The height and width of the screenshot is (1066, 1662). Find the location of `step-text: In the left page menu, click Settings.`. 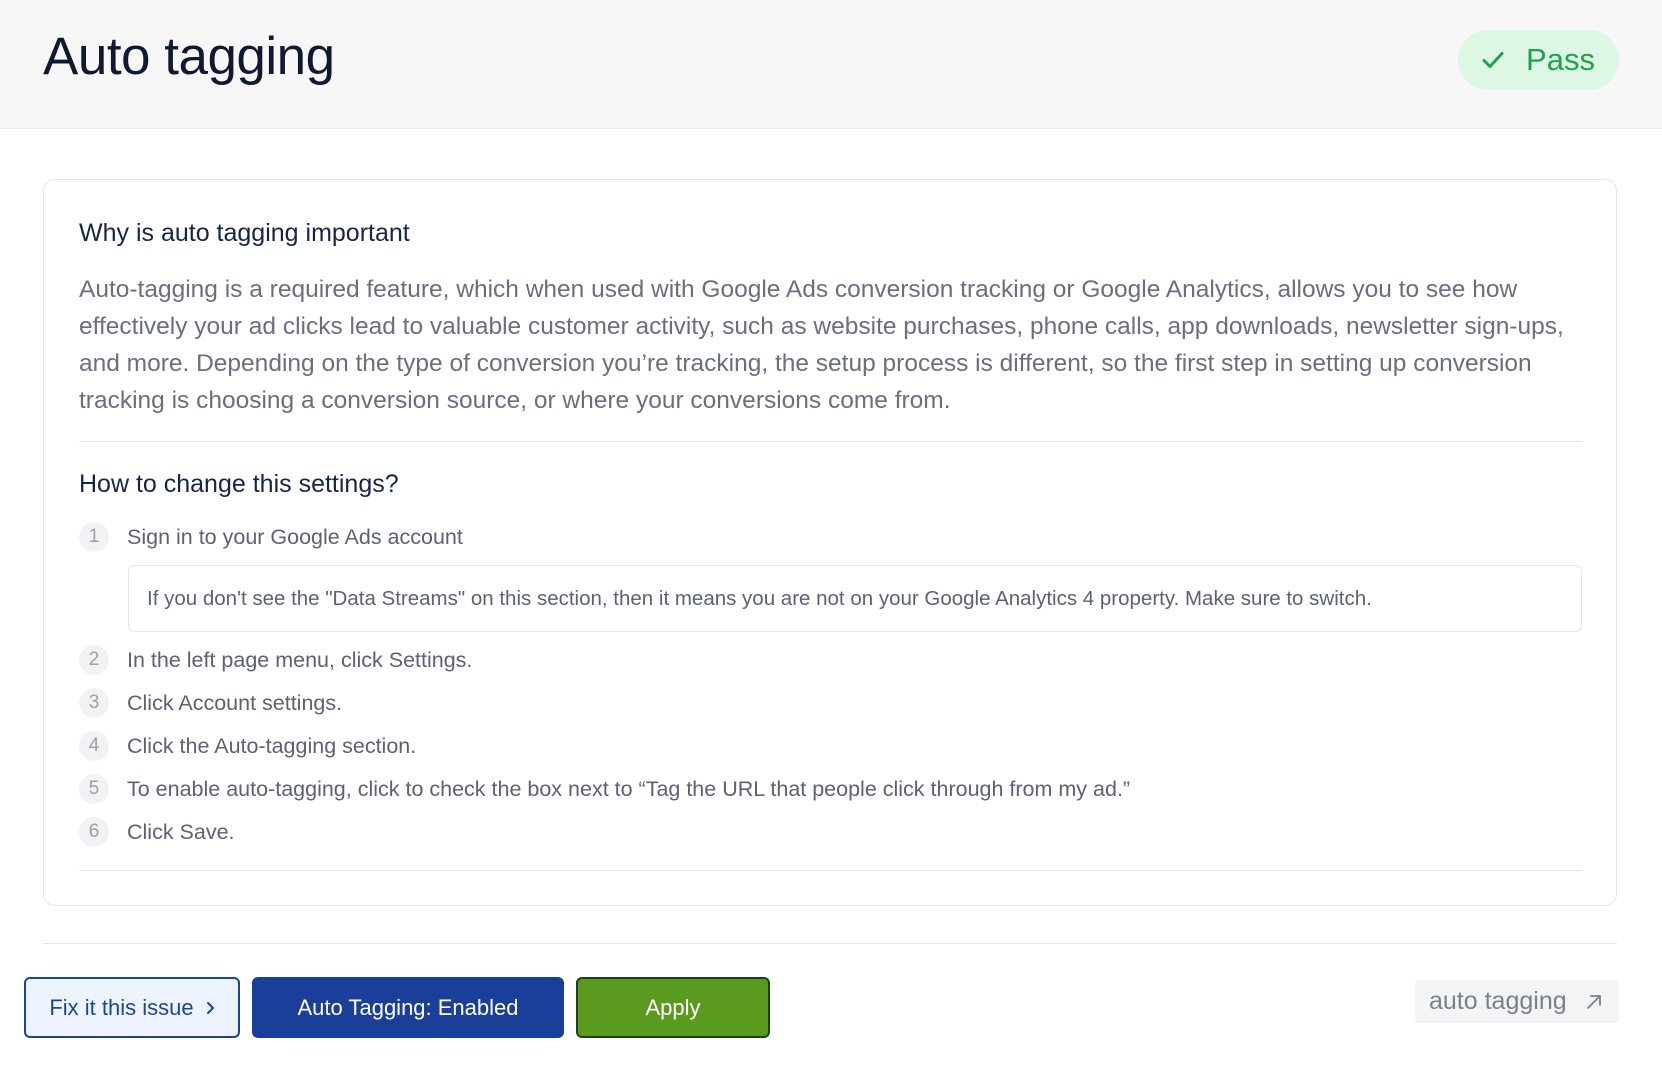

step-text: In the left page menu, click Settings. is located at coordinates (300, 659).